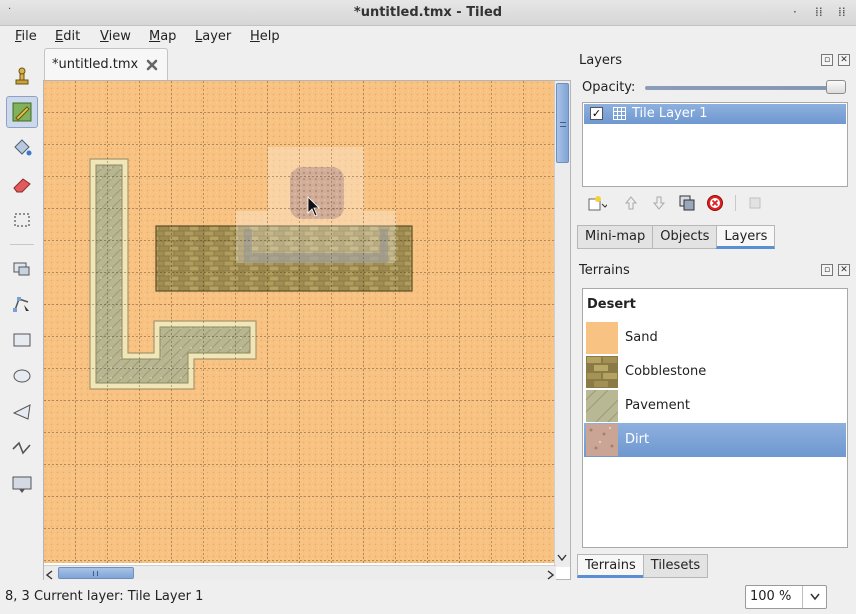  What do you see at coordinates (619, 115) in the screenshot?
I see `tile-layer-icon` at bounding box center [619, 115].